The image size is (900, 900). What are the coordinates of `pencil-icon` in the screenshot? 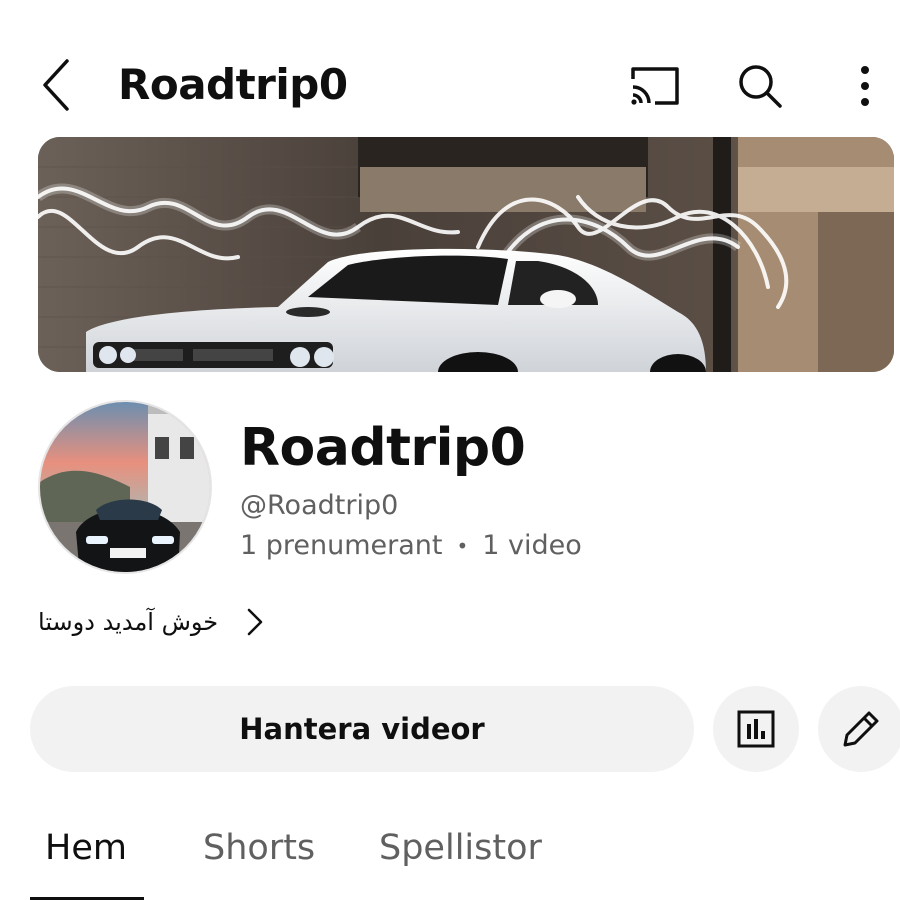 It's located at (861, 729).